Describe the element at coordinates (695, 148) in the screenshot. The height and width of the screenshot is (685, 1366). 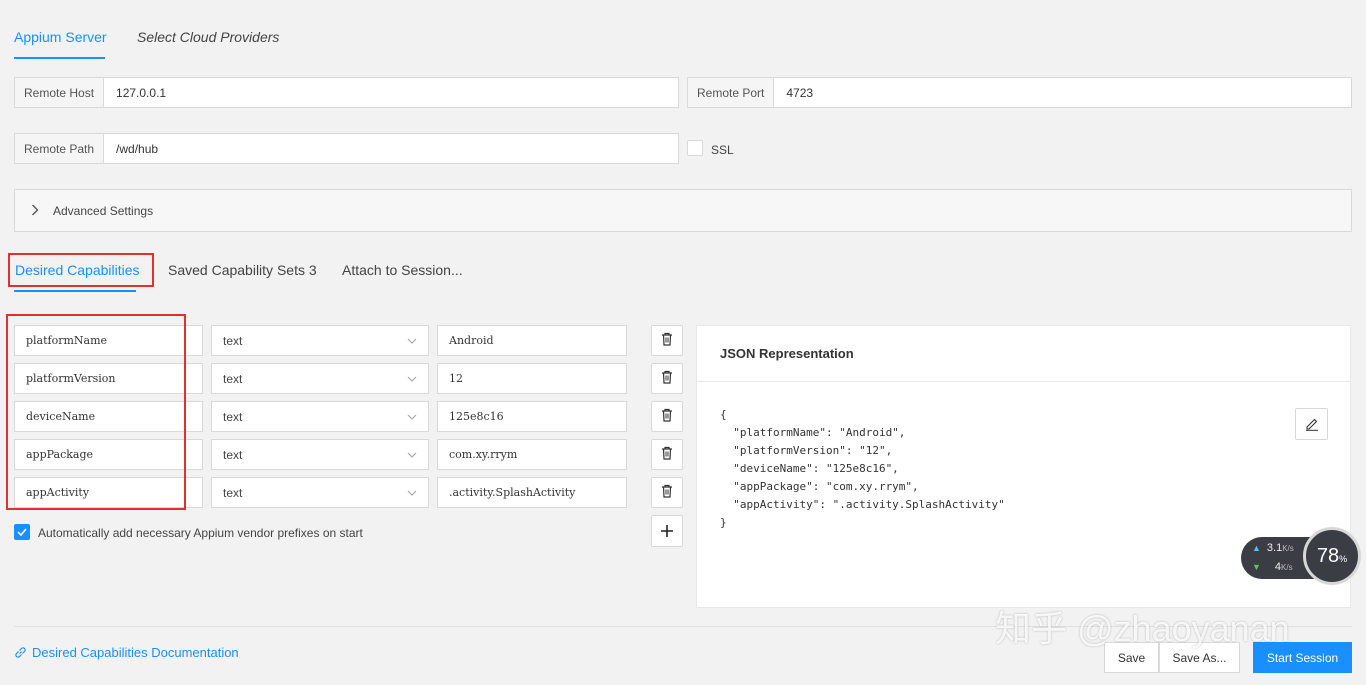
I see `ssl-checkbox` at that location.